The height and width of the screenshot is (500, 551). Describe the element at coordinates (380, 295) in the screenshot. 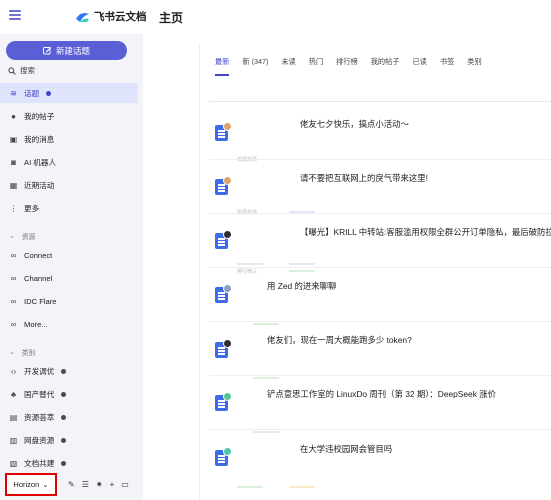

I see `topic-row: 用 Zed 的进来聊聊 排行榜三` at that location.